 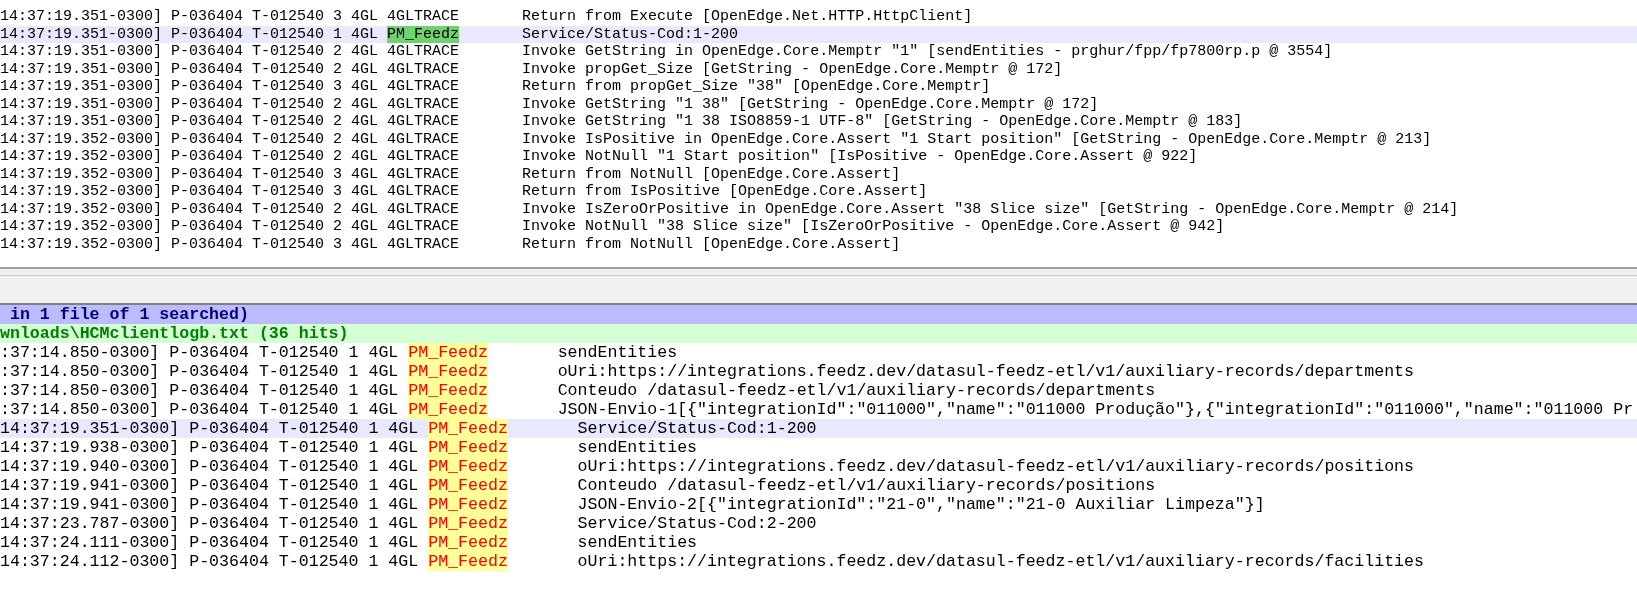 What do you see at coordinates (866, 485) in the screenshot?
I see `log-message: Conteudo /datasul-feedz-etl/v1/auxiliary-records/positions` at bounding box center [866, 485].